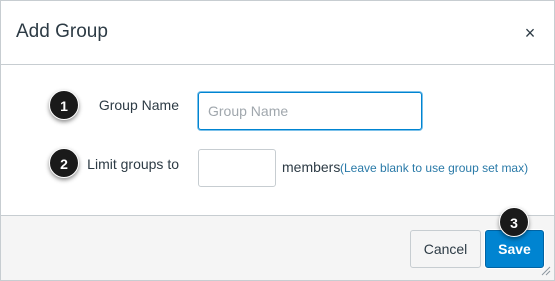 This screenshot has width=555, height=281. Describe the element at coordinates (434, 168) in the screenshot. I see `limit-hint: (Leave blank to use group set max)` at that location.